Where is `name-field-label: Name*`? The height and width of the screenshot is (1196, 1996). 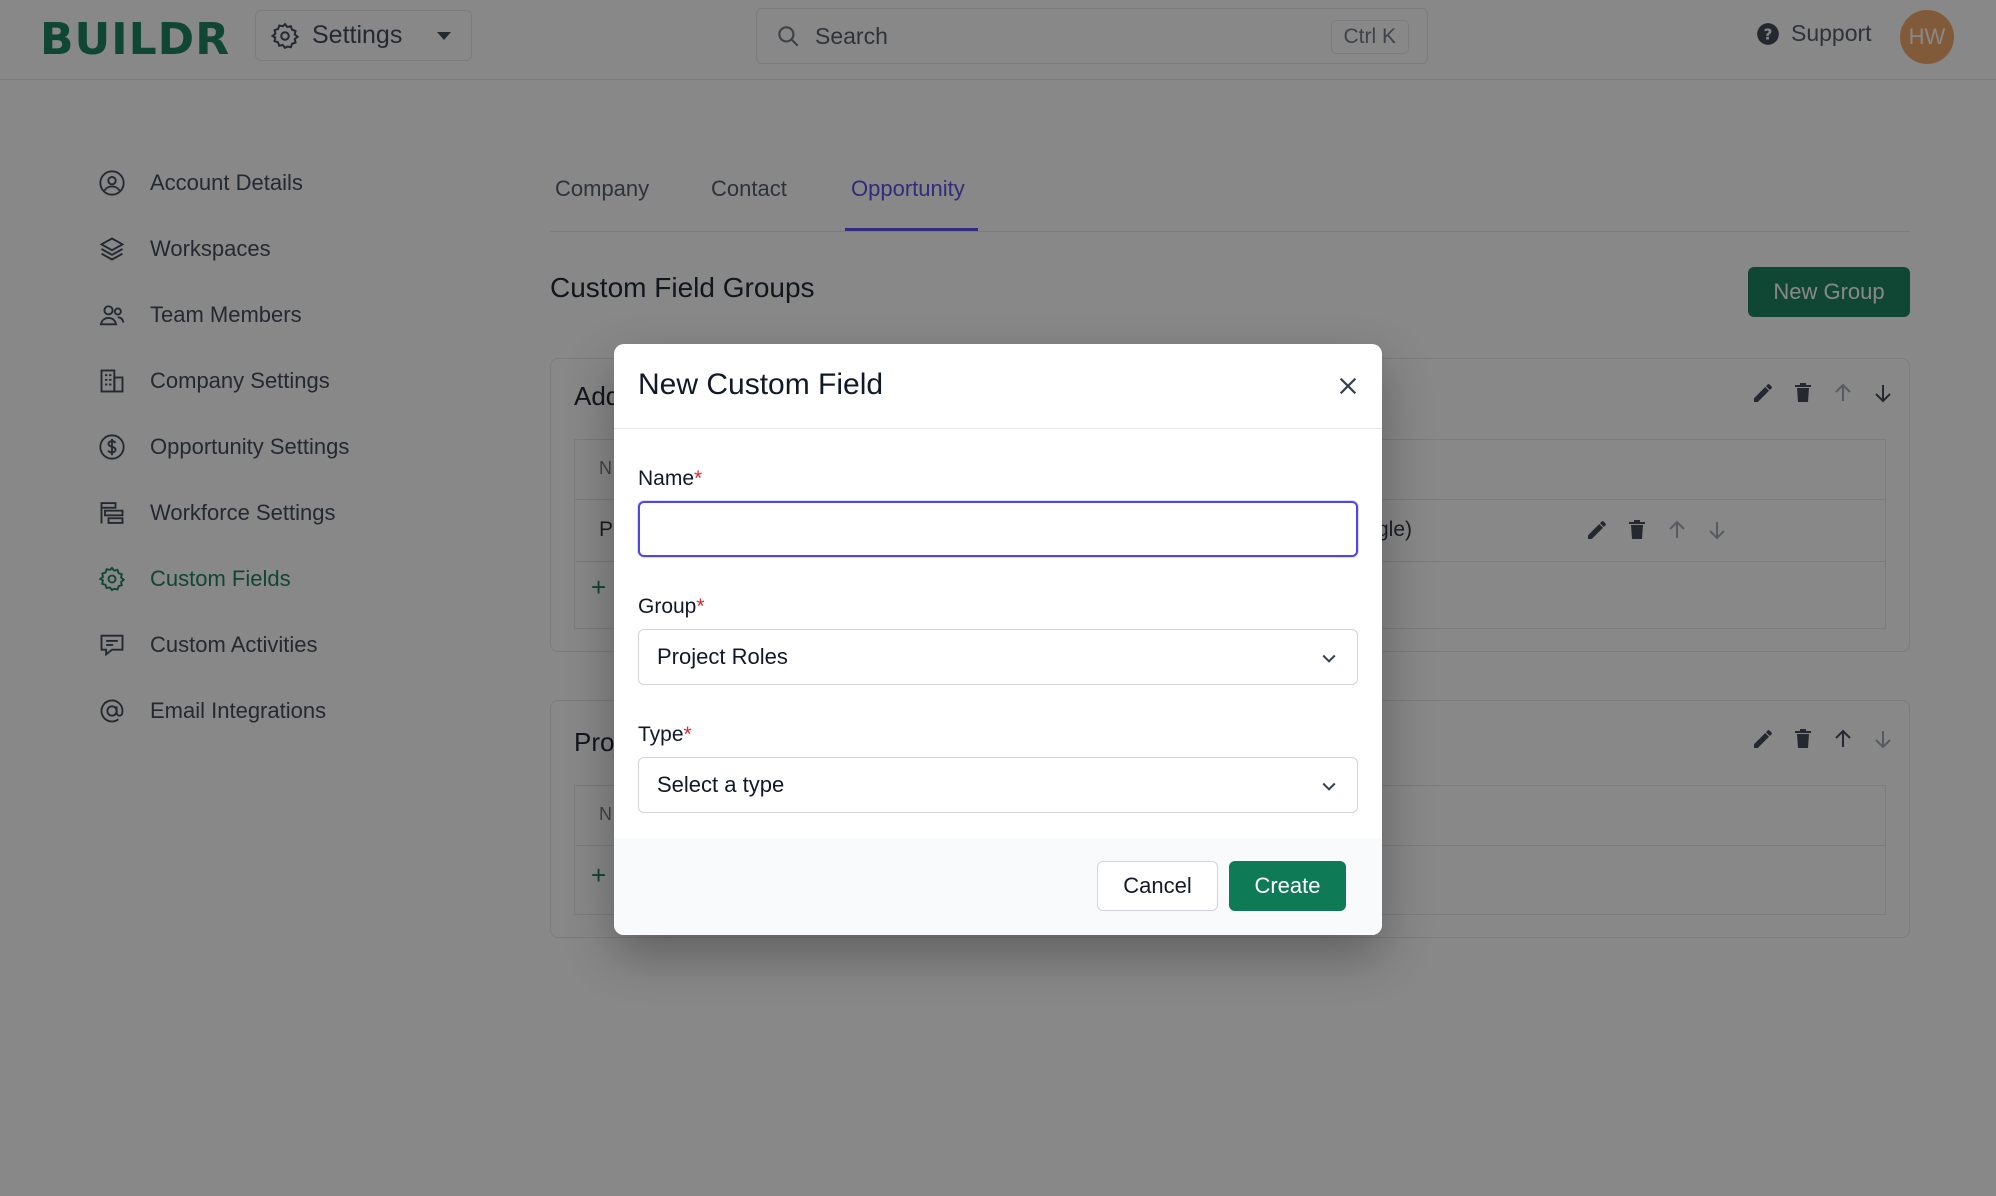
name-field-label: Name* is located at coordinates (670, 479).